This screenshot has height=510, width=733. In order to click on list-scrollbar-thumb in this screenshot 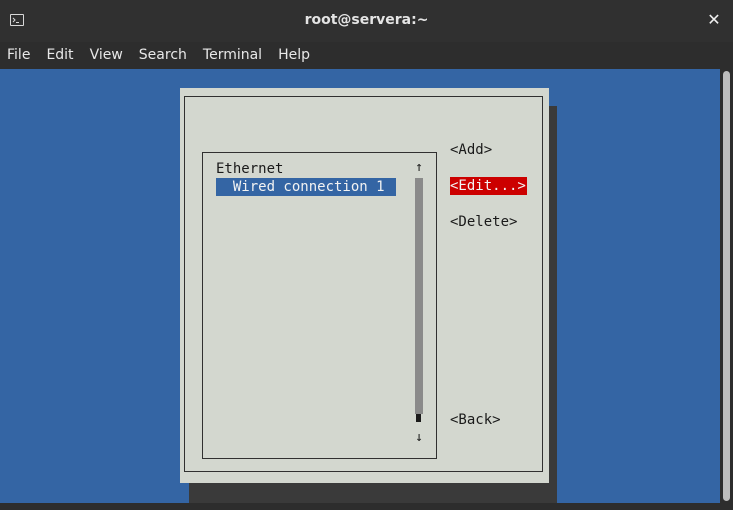, I will do `click(418, 418)`.